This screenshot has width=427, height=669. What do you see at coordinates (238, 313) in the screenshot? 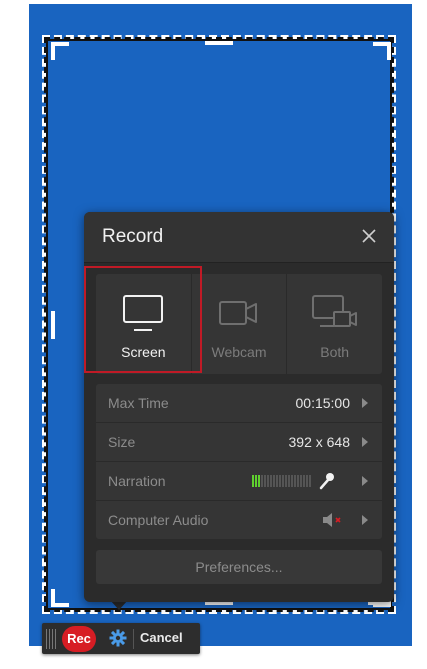
I see `webcam-icon` at bounding box center [238, 313].